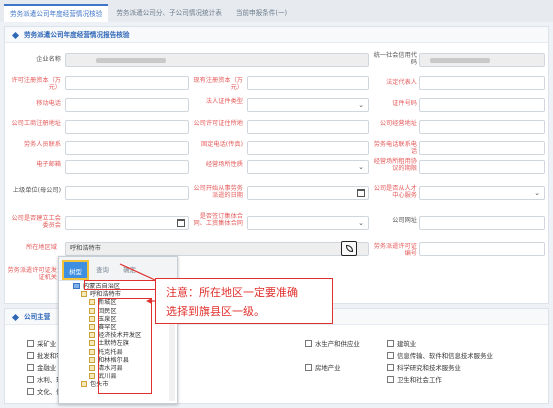  Describe the element at coordinates (137, 283) in the screenshot. I see `annotation-arrows` at that location.